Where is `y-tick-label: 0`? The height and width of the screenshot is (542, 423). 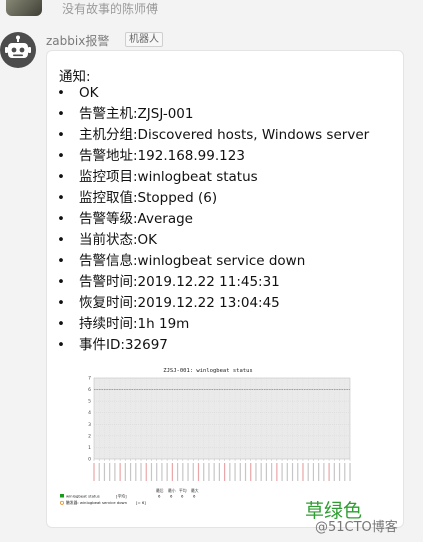 y-tick-label: 0 is located at coordinates (89, 460).